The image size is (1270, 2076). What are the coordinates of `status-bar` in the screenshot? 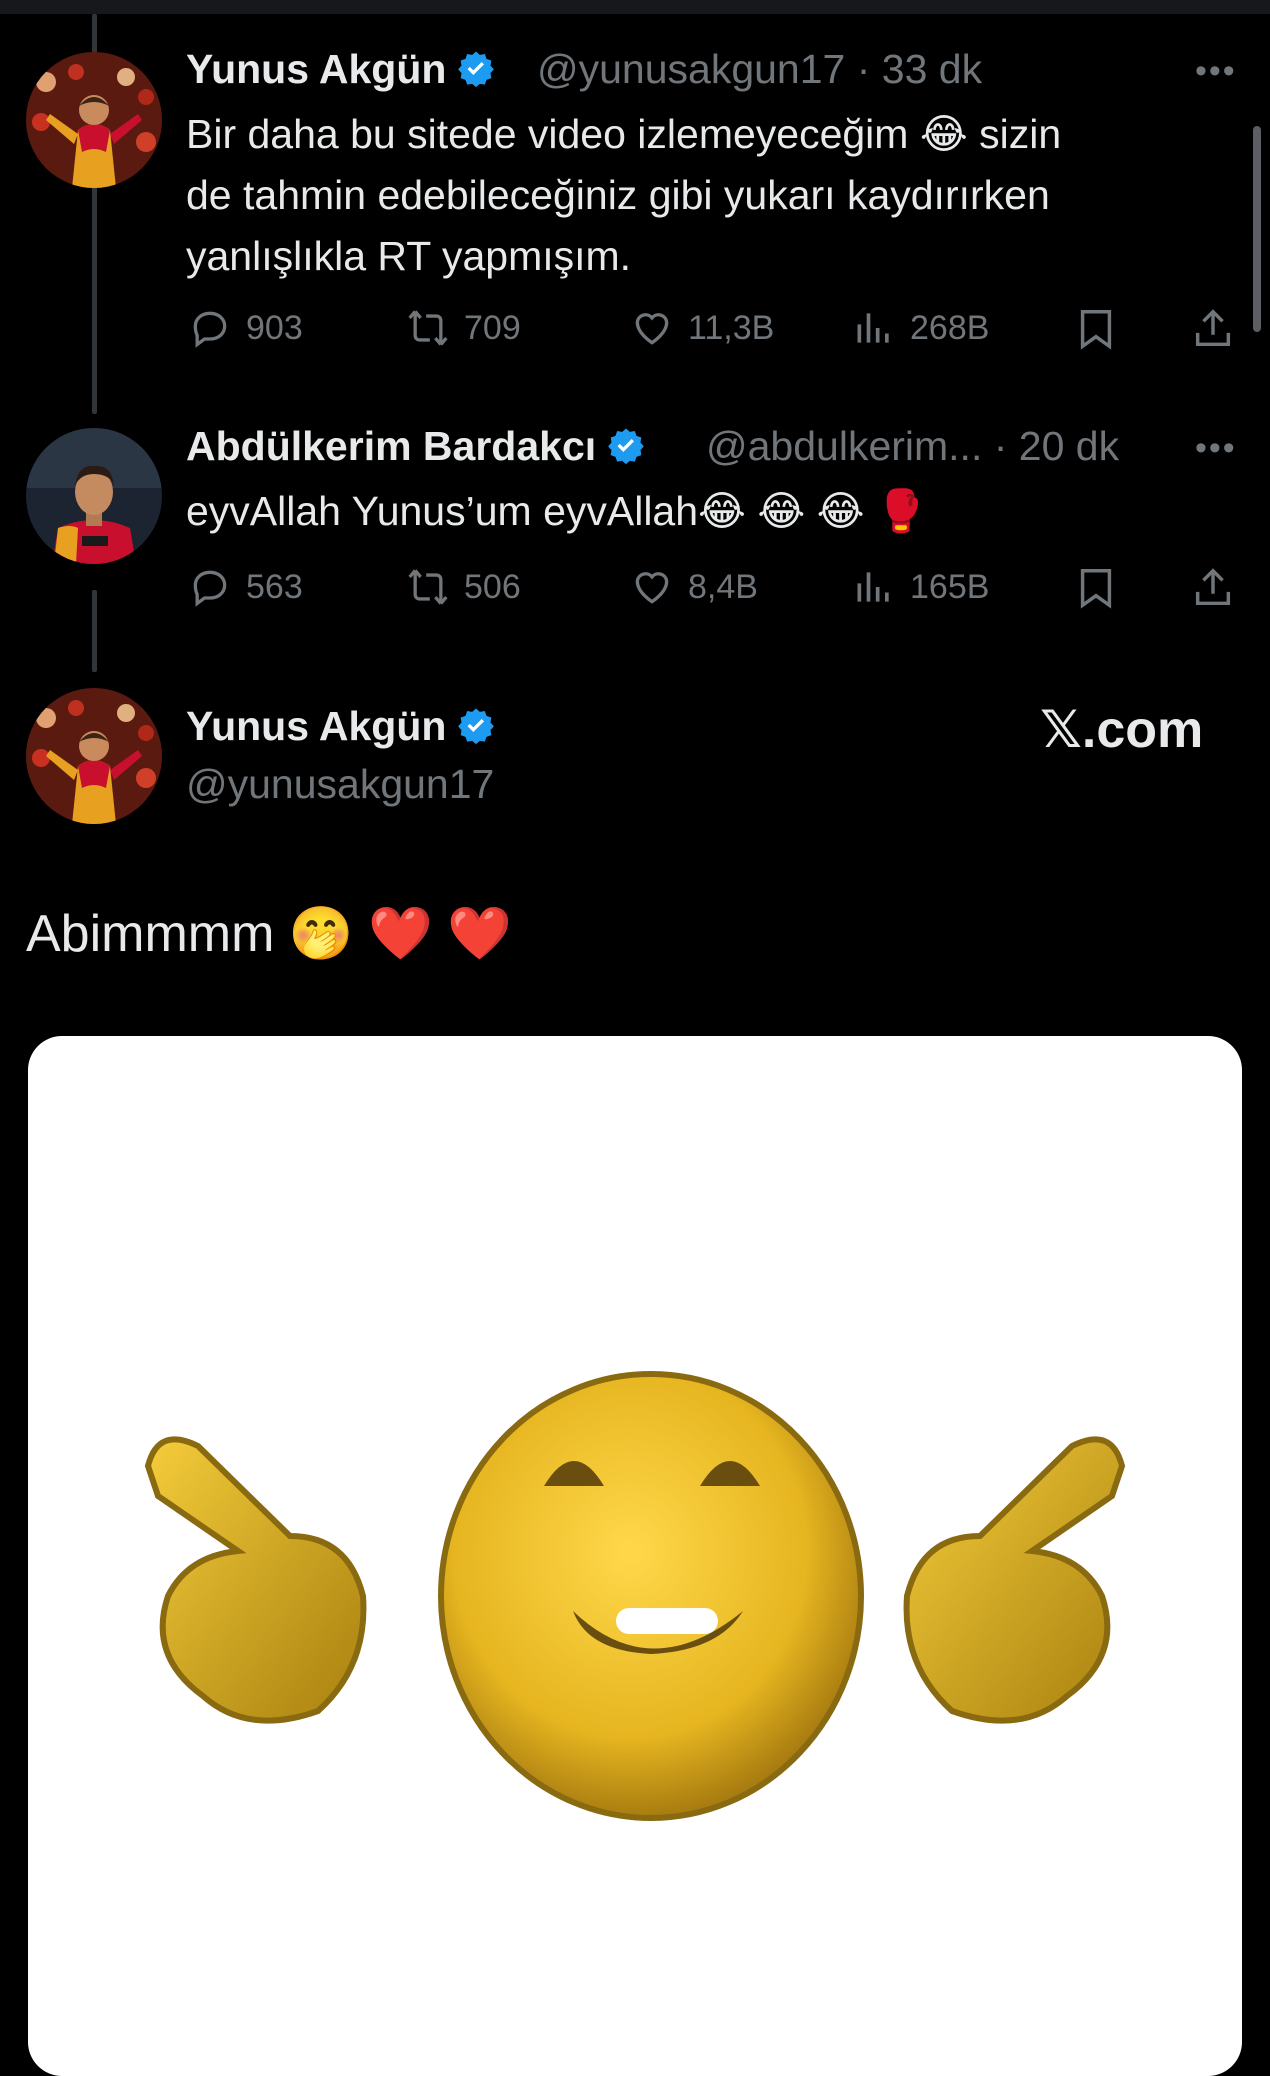 It's located at (635, 7).